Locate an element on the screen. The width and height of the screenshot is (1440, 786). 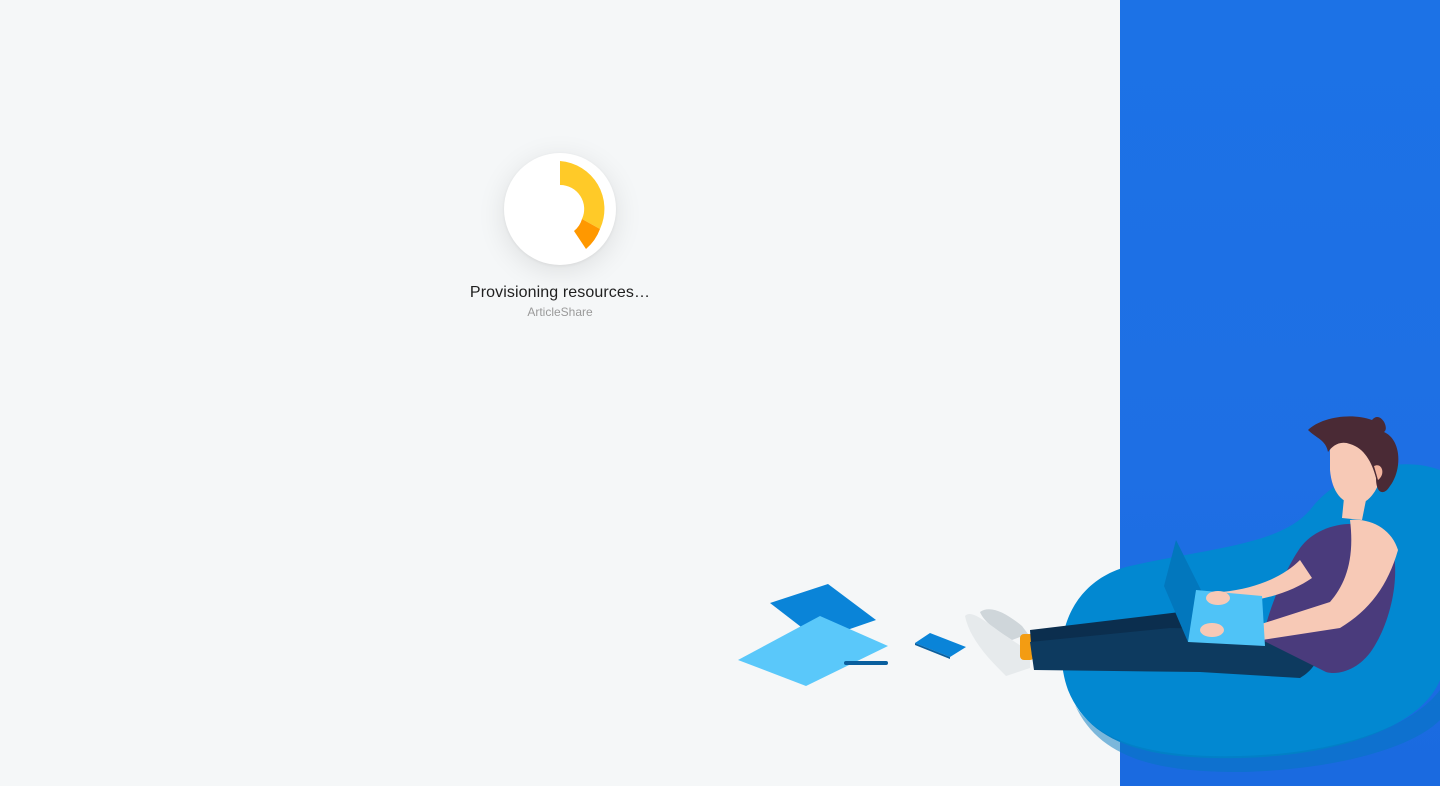
hand-upper is located at coordinates (1218, 598).